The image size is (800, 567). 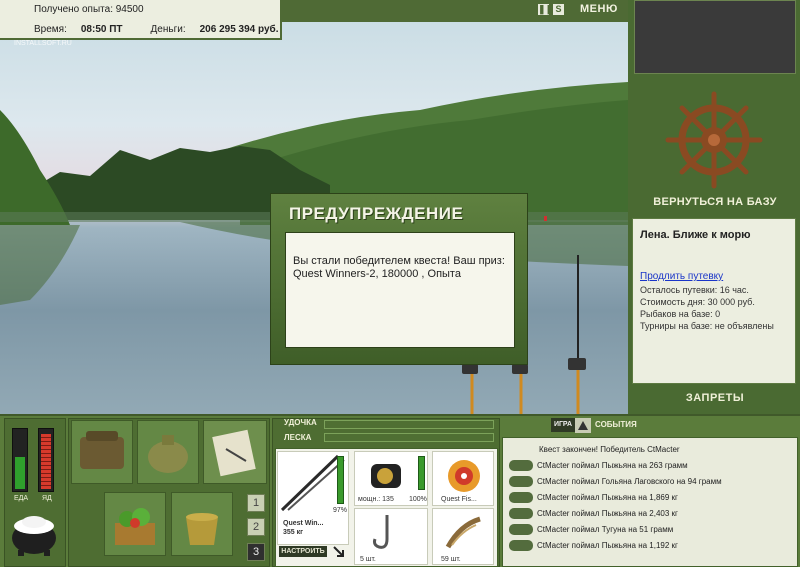 I want to click on hook-icon, so click(x=381, y=532).